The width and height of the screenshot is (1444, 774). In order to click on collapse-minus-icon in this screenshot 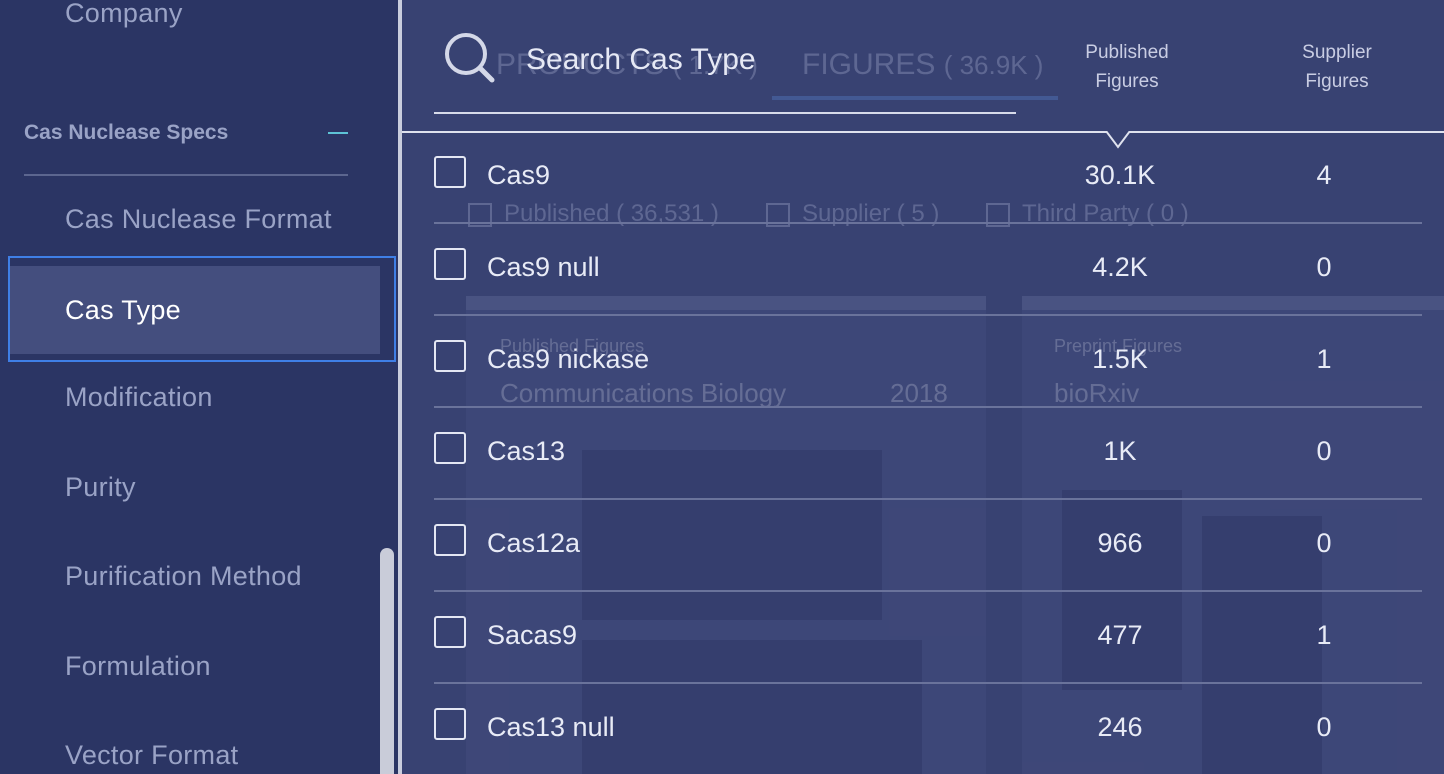, I will do `click(338, 133)`.